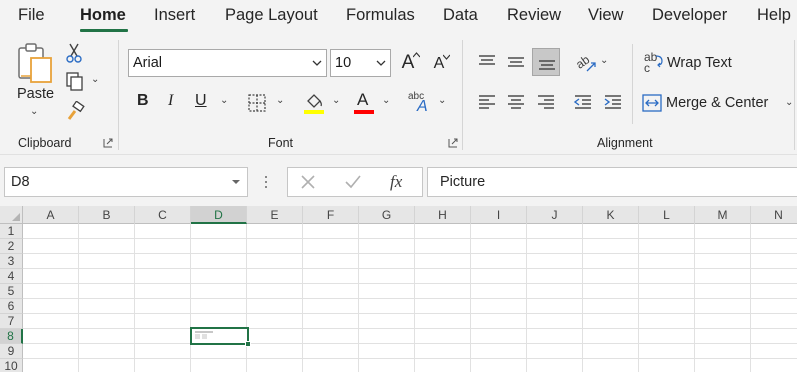 Image resolution: width=797 pixels, height=372 pixels. Describe the element at coordinates (74, 53) in the screenshot. I see `cut-icon` at that location.